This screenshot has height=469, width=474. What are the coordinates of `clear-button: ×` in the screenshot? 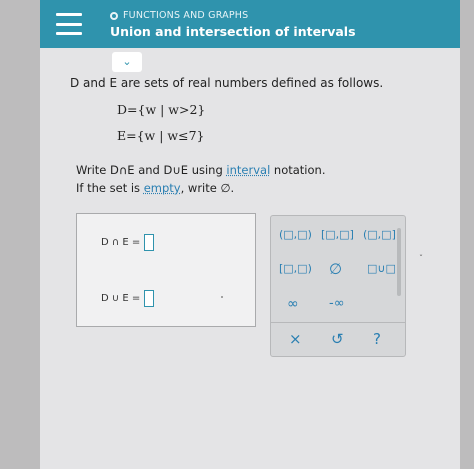 It's located at (295, 339).